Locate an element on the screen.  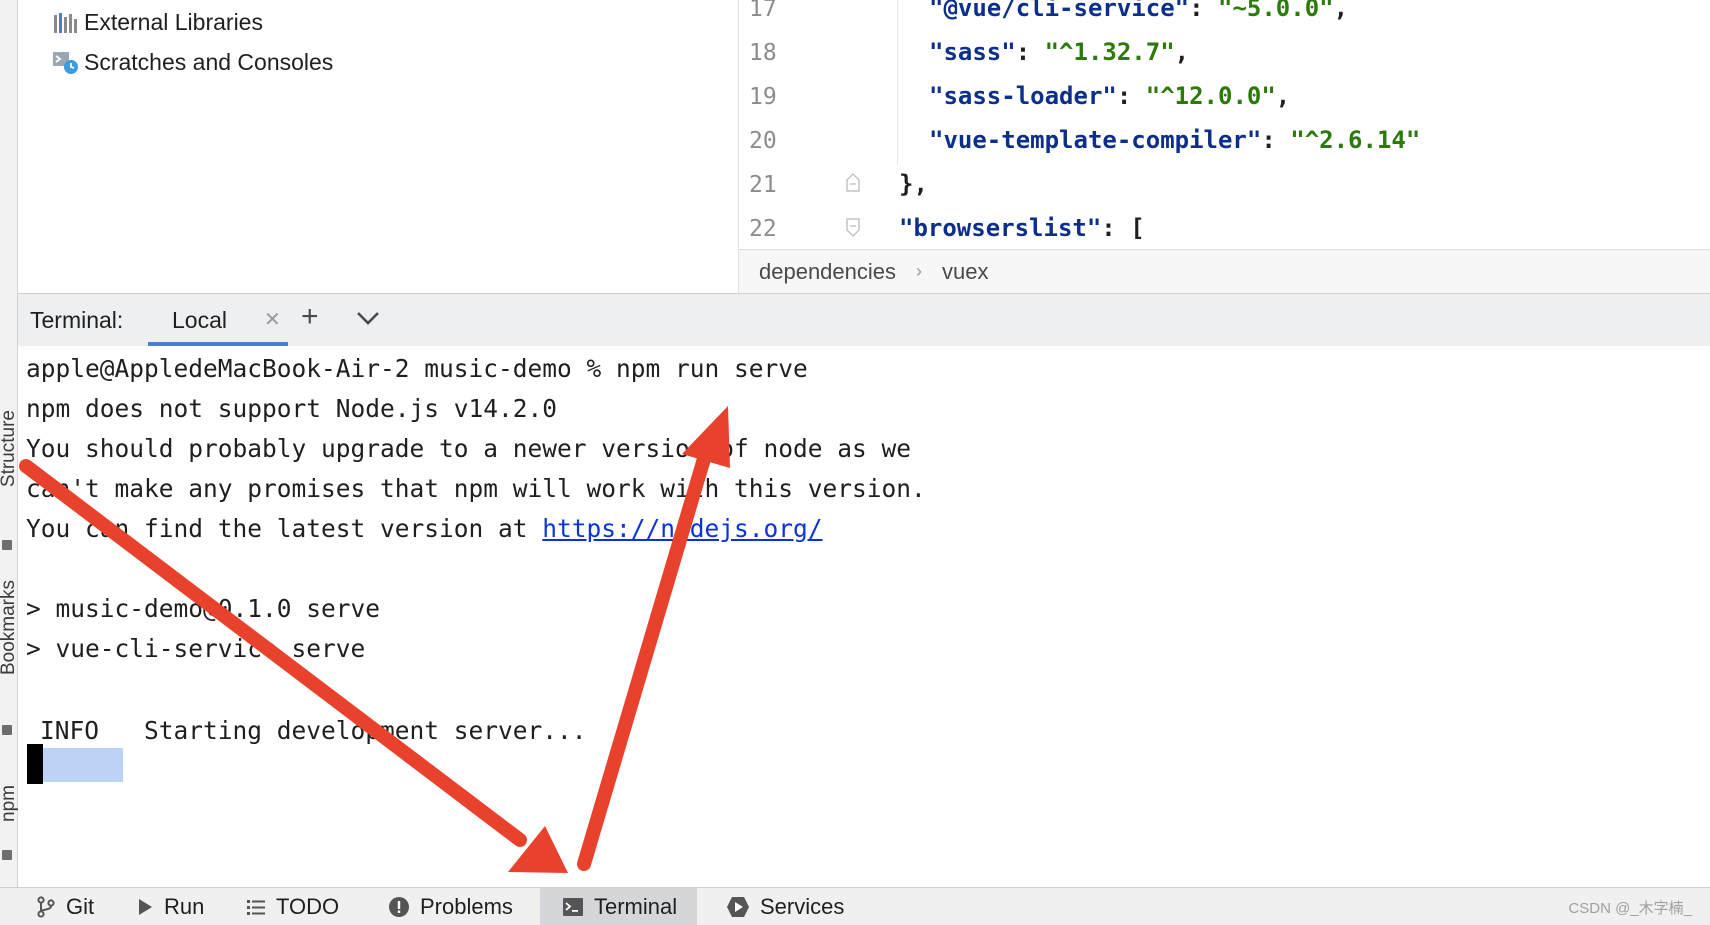
code-line: "vue-template-compiler": "^2.6.14" is located at coordinates (1174, 140).